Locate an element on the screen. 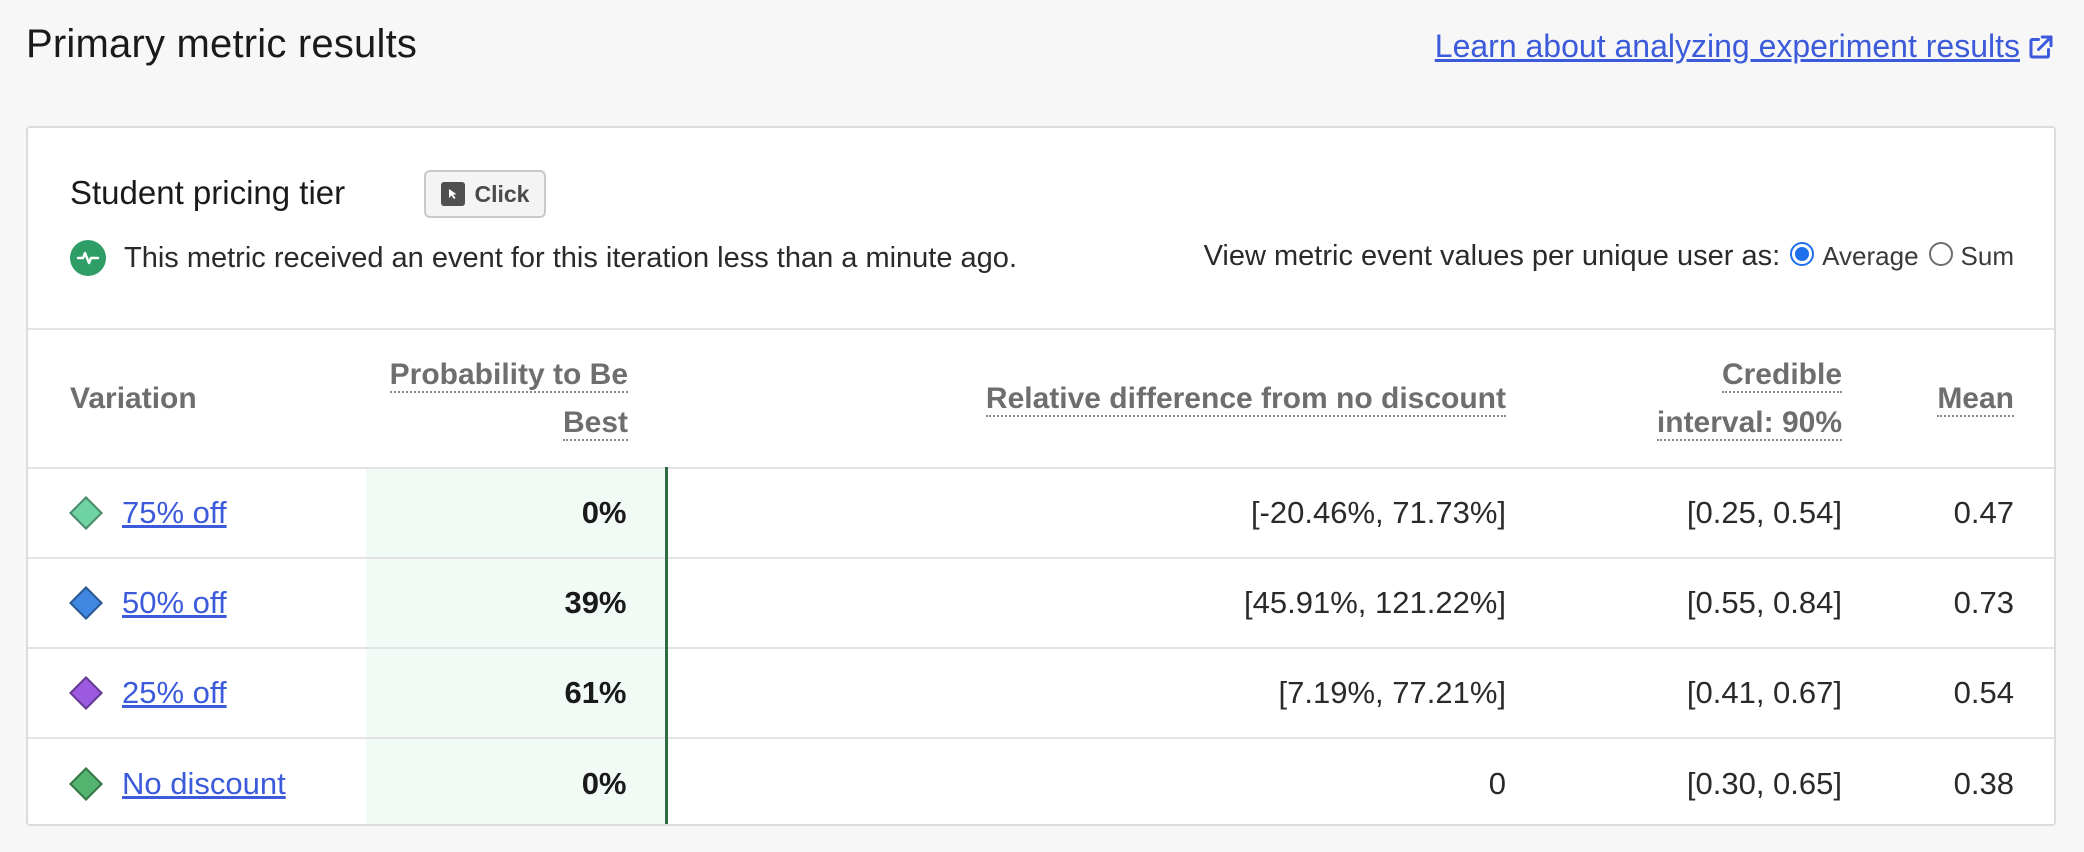 The image size is (2084, 852). mean-cell: 0.54 is located at coordinates (1983, 692).